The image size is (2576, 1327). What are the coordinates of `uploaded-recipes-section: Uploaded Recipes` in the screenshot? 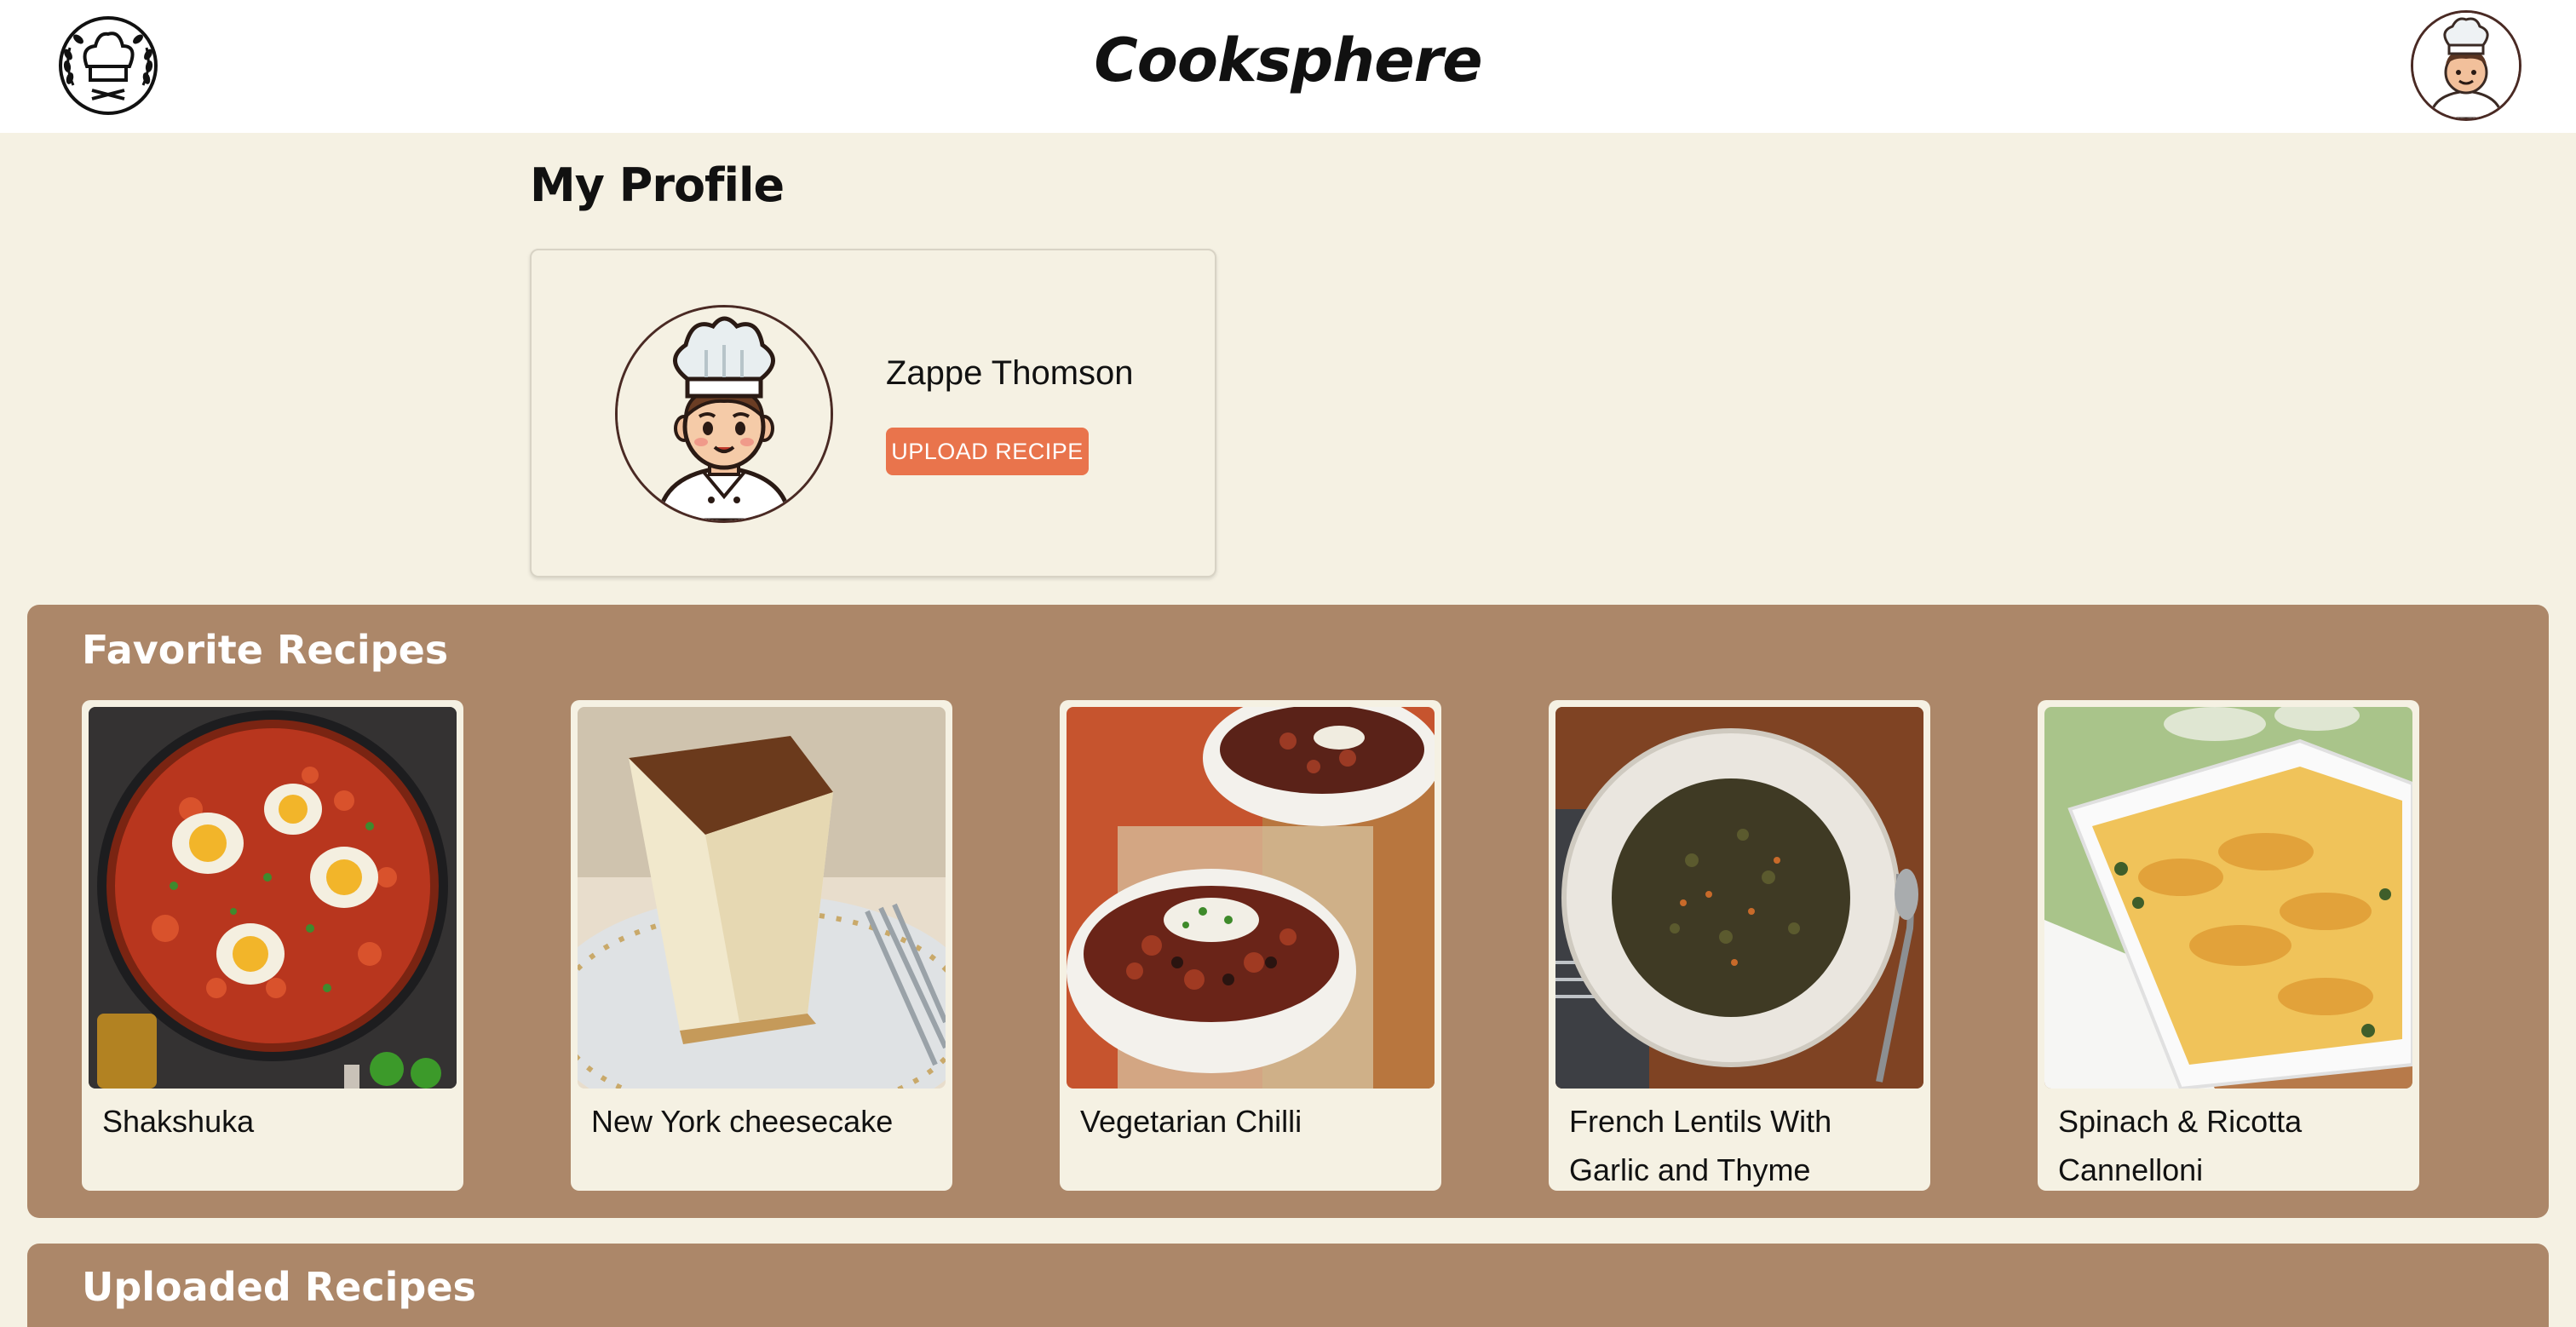 It's located at (1288, 1285).